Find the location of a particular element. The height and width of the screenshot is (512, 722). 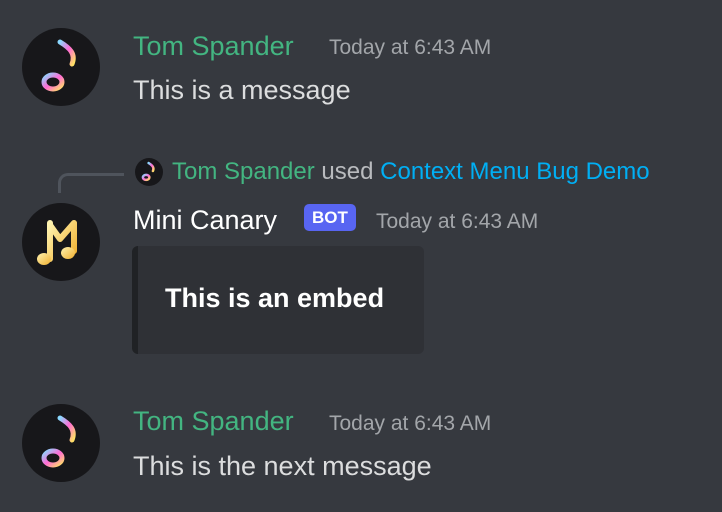

message-embed: This is an embed is located at coordinates (278, 300).